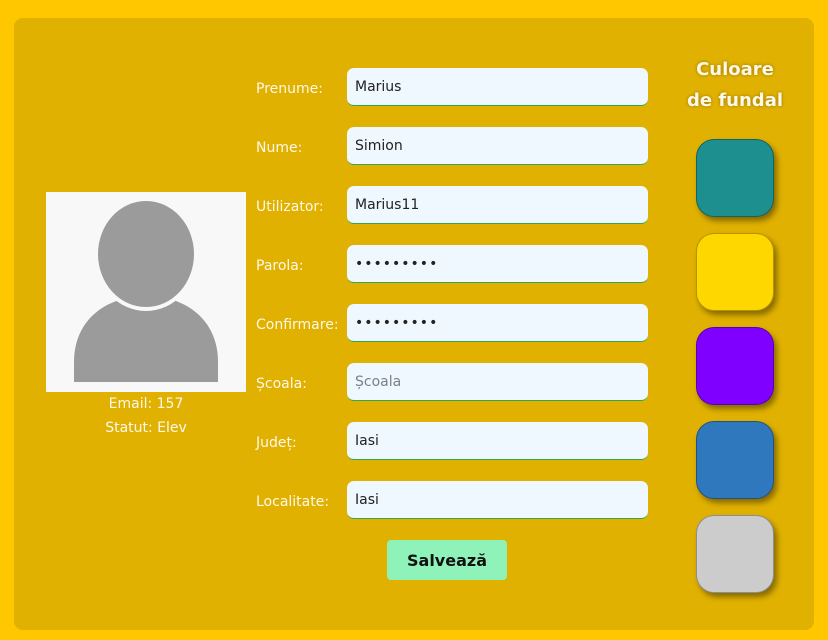  What do you see at coordinates (497, 382) in the screenshot?
I see `school-input` at bounding box center [497, 382].